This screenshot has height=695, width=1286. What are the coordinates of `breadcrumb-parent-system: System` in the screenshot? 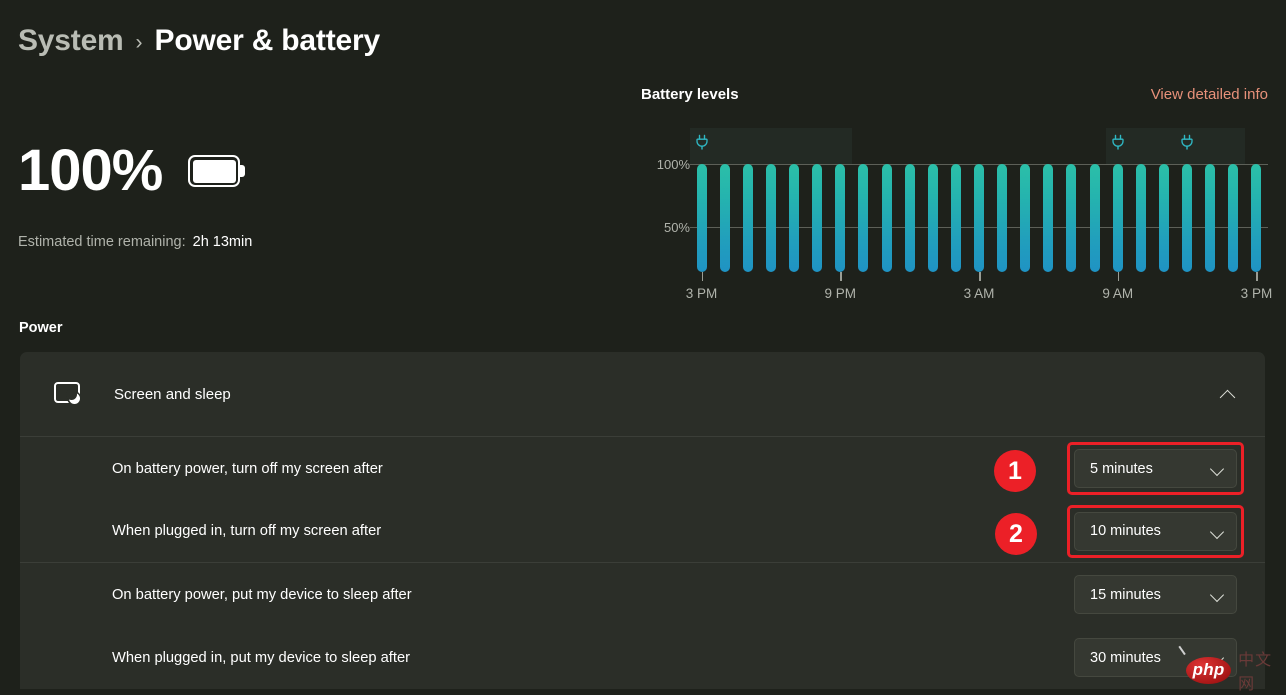 It's located at (71, 41).